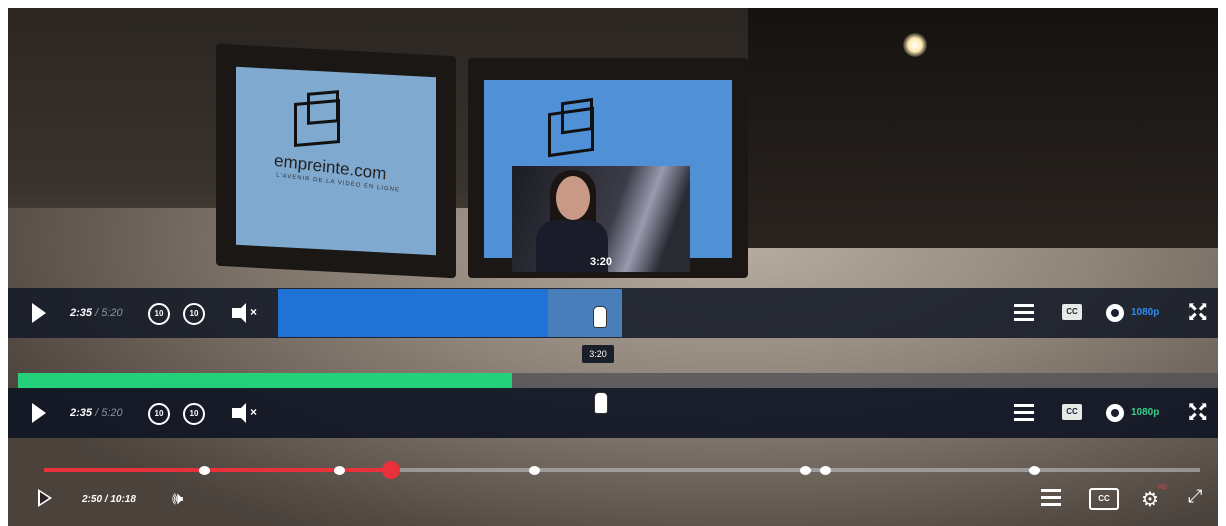 The height and width of the screenshot is (526, 1226). I want to click on volume-icon: 🕪, so click(177, 498).